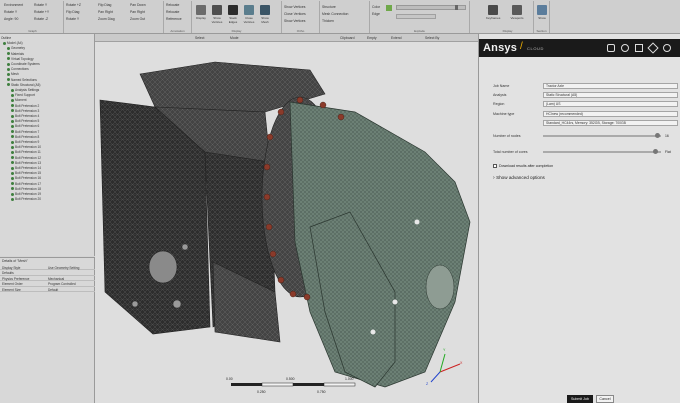 This screenshot has width=680, height=403. What do you see at coordinates (290, 379) in the screenshot?
I see `scale-label-2: 0.500` at bounding box center [290, 379].